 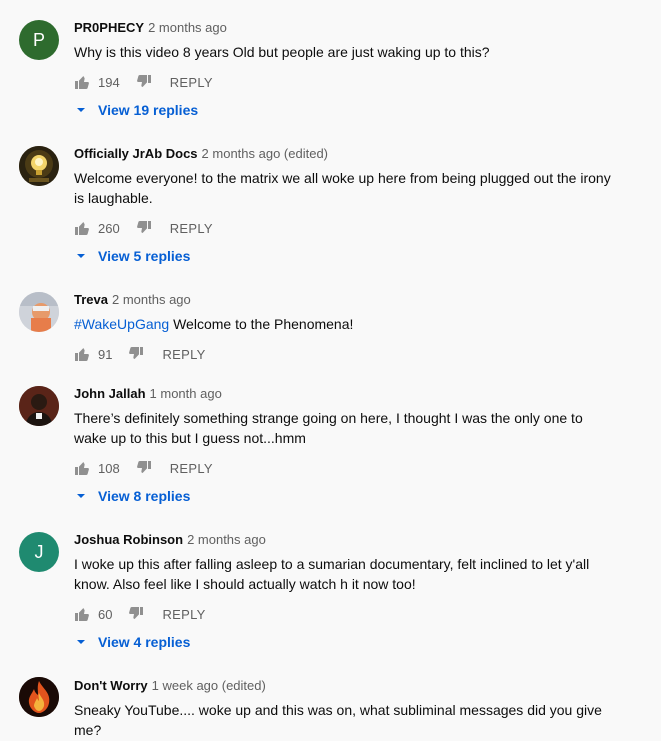 I want to click on comment-header: Joshua Robinson 2 months ago, so click(x=170, y=540).